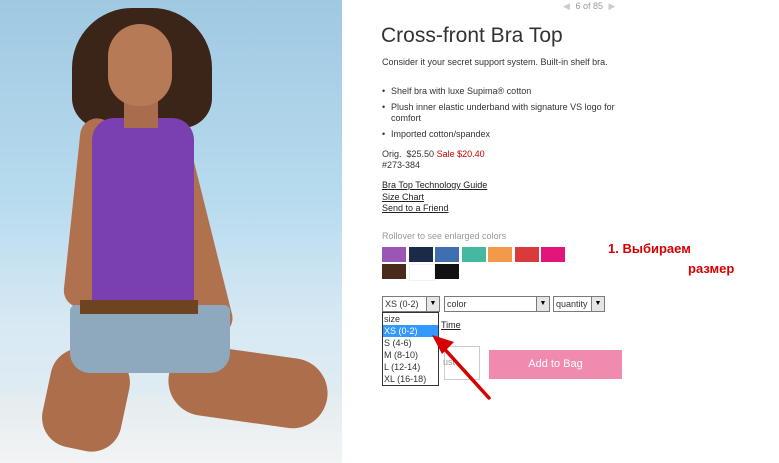 The height and width of the screenshot is (463, 779). What do you see at coordinates (392, 154) in the screenshot?
I see `orig-label: Orig.` at bounding box center [392, 154].